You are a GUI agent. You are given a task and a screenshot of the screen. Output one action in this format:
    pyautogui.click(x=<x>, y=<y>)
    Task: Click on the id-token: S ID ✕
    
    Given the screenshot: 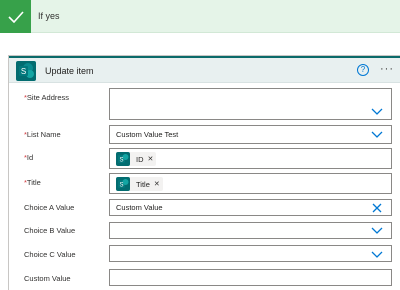 What is the action you would take?
    pyautogui.click(x=136, y=159)
    